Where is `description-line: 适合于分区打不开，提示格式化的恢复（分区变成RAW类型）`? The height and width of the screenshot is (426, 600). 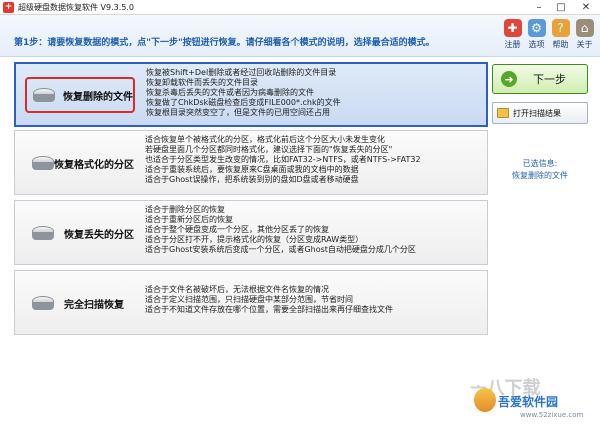 description-line: 适合于分区打不开，提示格式化的恢复（分区变成RAW类型） is located at coordinates (254, 239).